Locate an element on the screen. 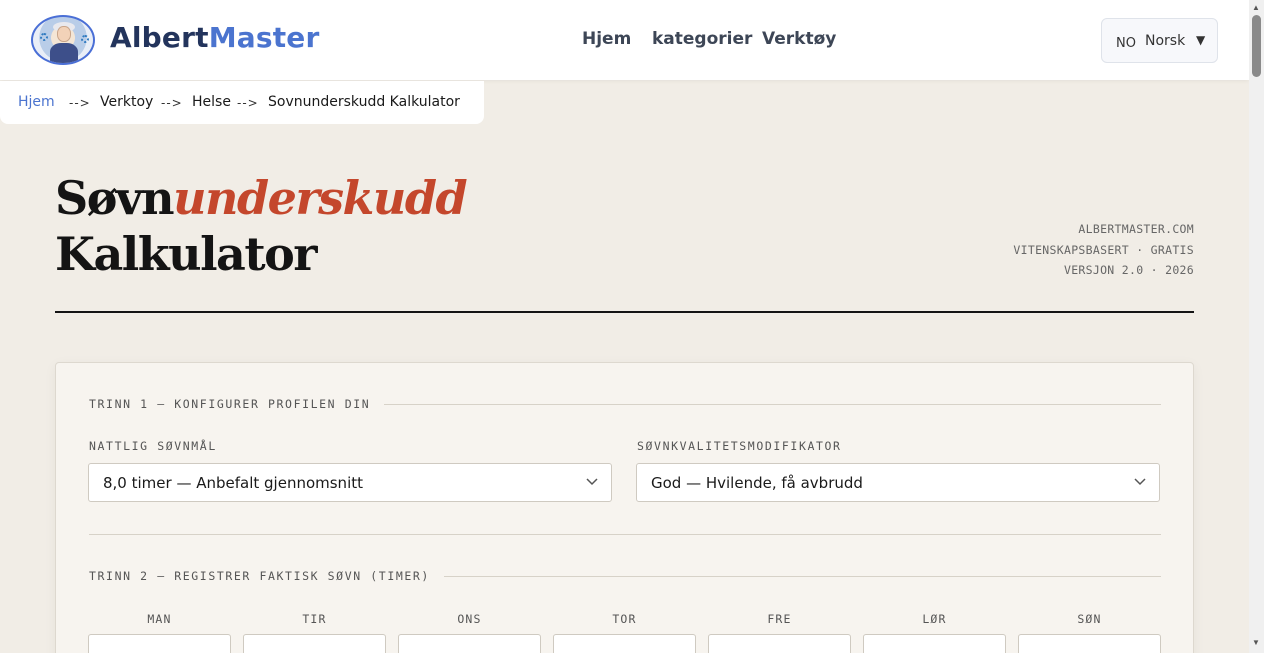  language-name: Norsk is located at coordinates (1165, 41).